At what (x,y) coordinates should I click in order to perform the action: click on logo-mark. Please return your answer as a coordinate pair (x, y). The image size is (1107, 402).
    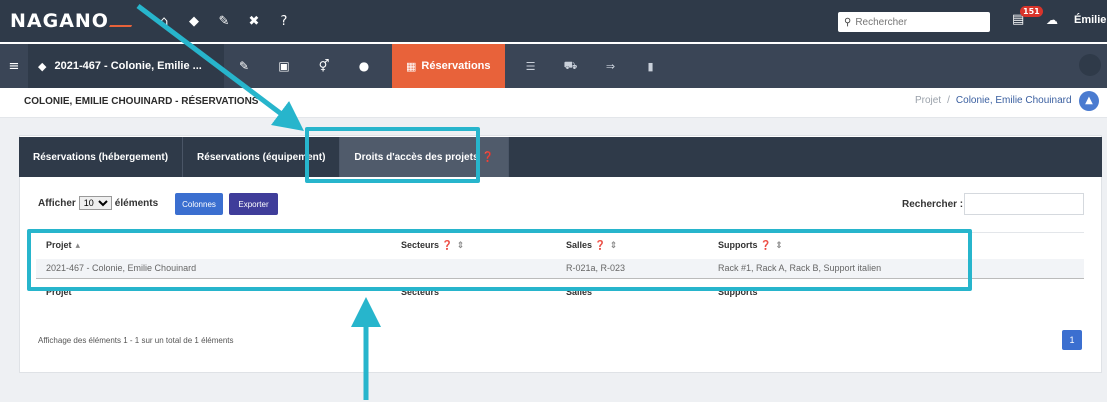
    Looking at the image, I should click on (122, 23).